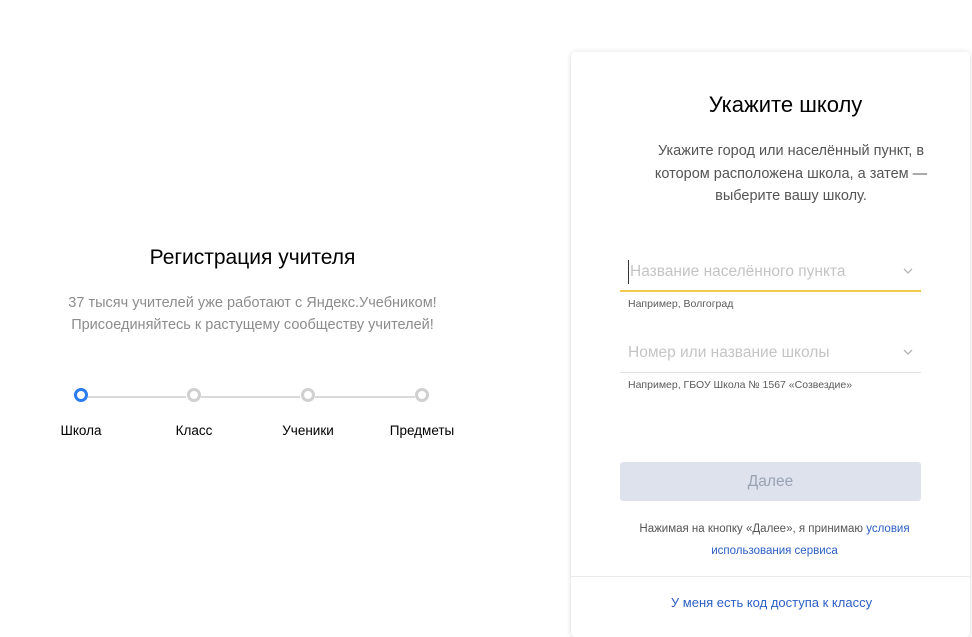 Image resolution: width=972 pixels, height=637 pixels. What do you see at coordinates (308, 430) in the screenshot?
I see `step-label-students: Ученики` at bounding box center [308, 430].